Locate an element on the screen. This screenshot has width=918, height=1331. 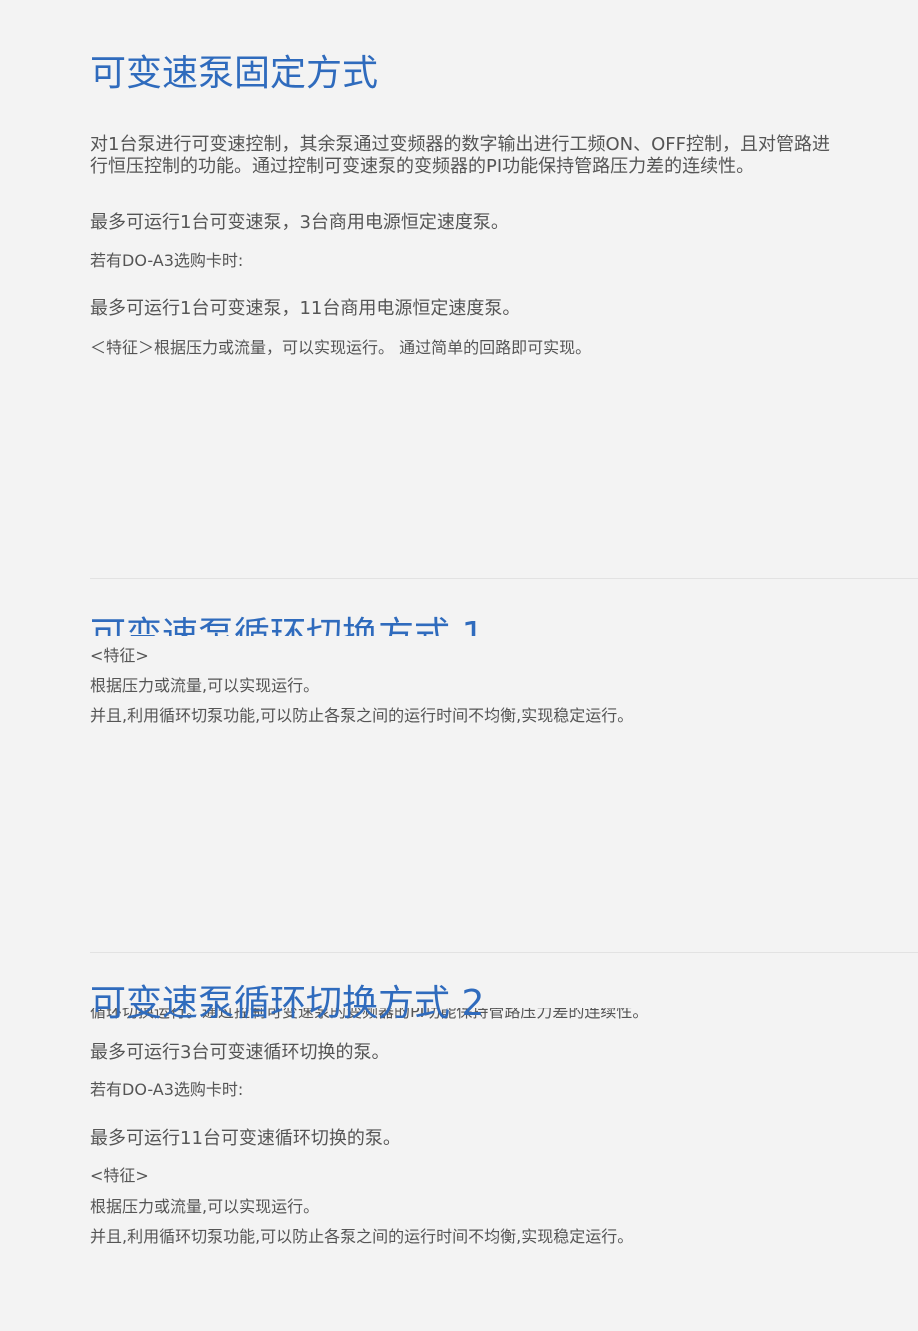
section3-option-note: 若有DO-A3选购卡时: is located at coordinates (167, 1089).